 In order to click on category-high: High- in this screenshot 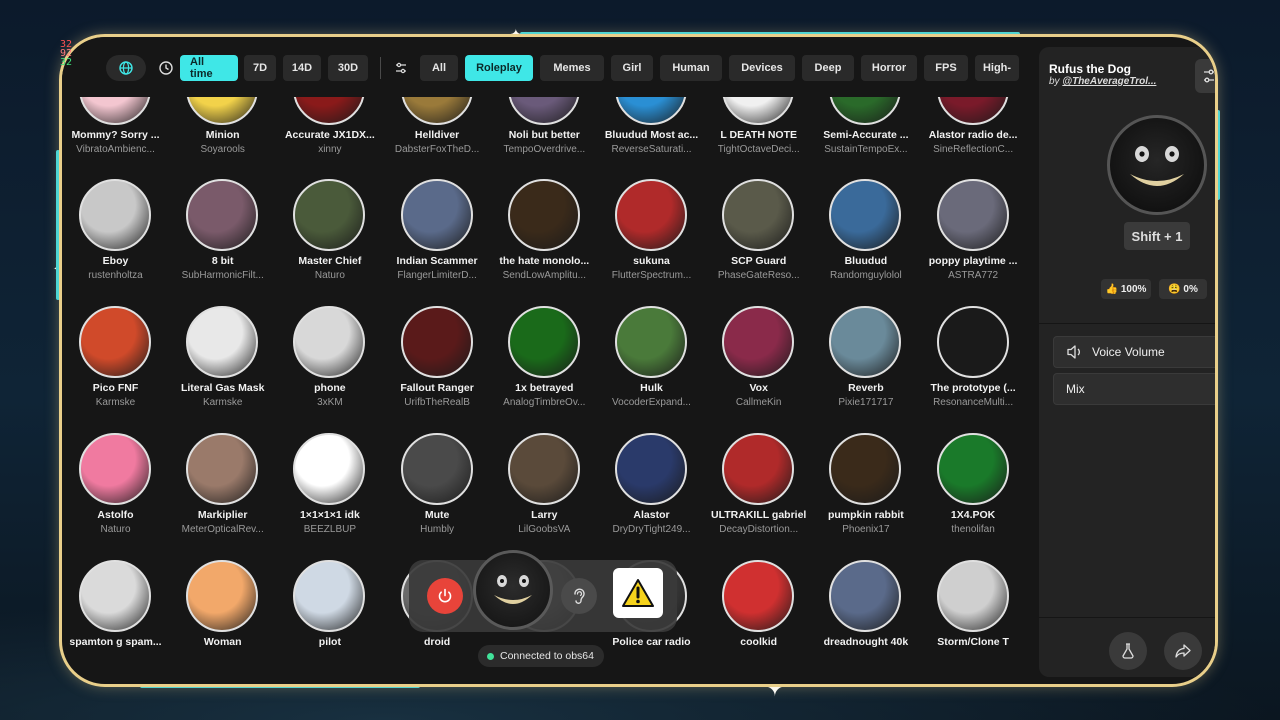, I will do `click(997, 68)`.